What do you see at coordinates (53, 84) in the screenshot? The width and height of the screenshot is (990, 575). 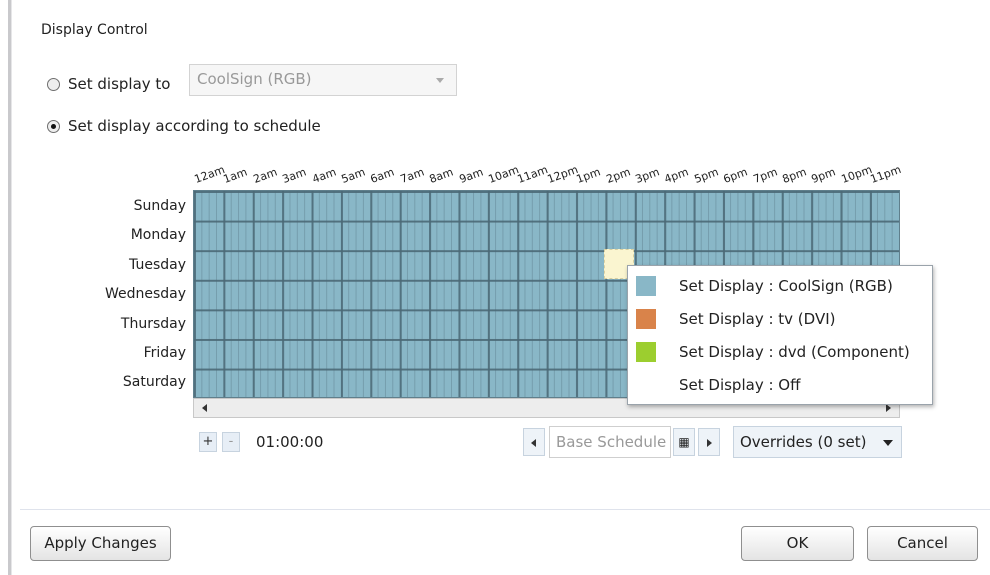 I see `set-display-radio` at bounding box center [53, 84].